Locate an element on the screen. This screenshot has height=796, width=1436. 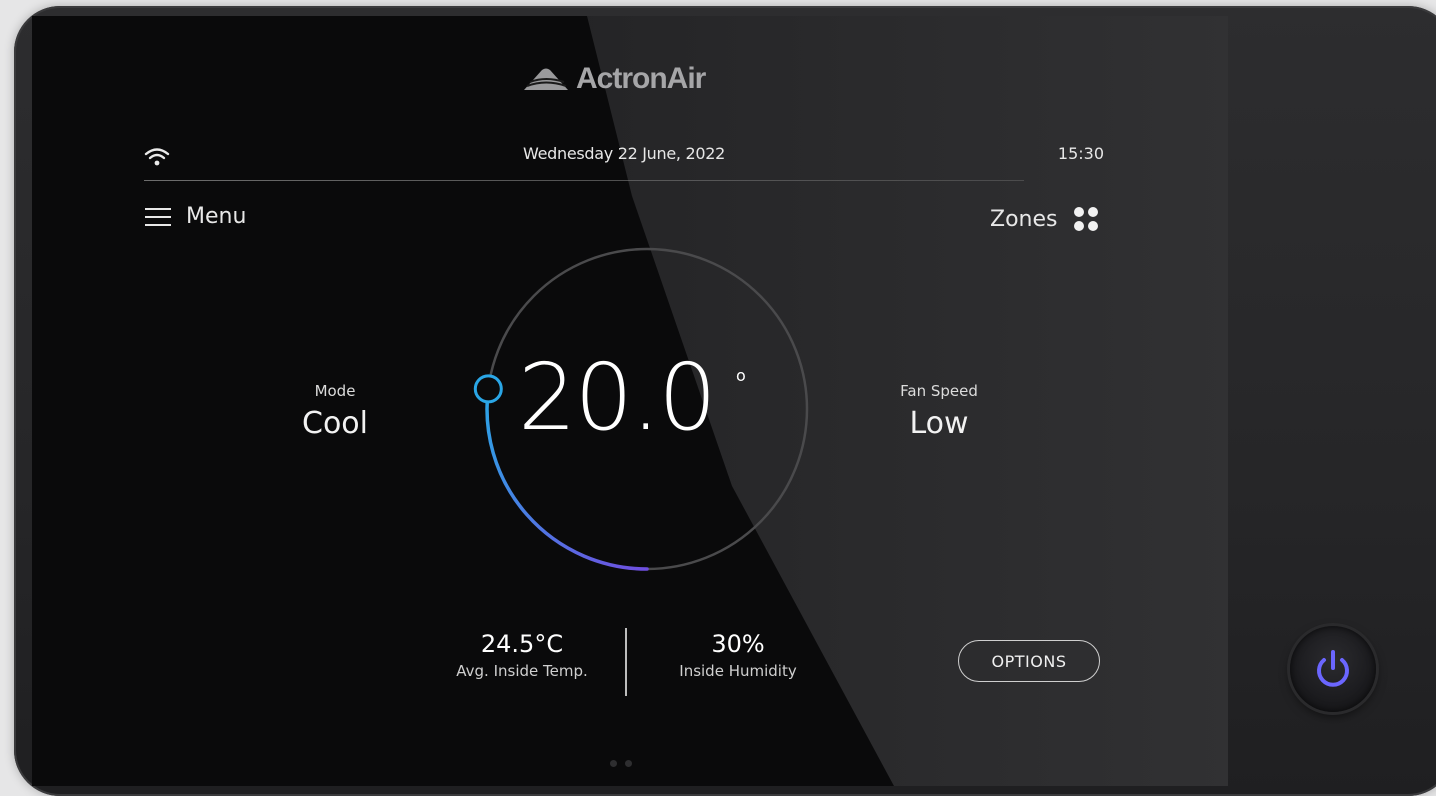
header-divider is located at coordinates (584, 180).